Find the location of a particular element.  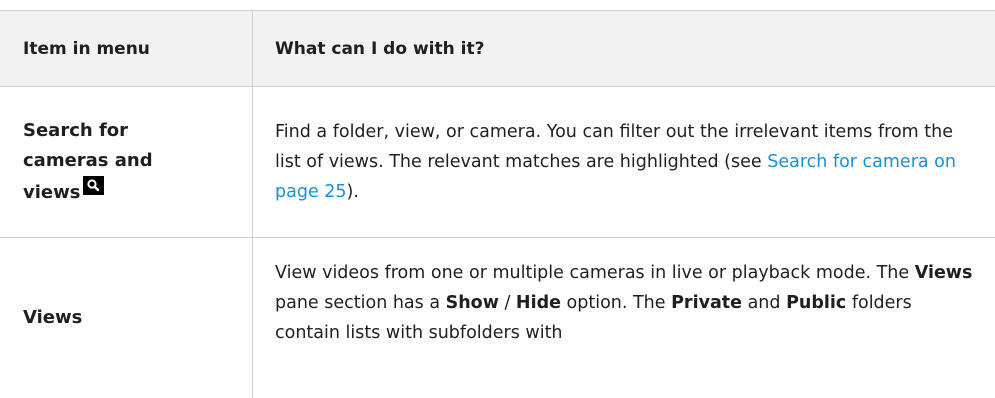

bold-term: Views is located at coordinates (943, 273).